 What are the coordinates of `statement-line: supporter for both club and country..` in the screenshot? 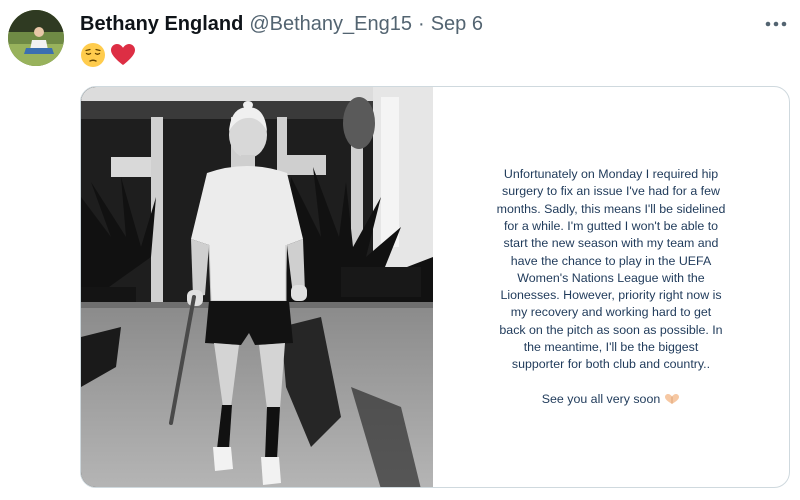 It's located at (611, 364).